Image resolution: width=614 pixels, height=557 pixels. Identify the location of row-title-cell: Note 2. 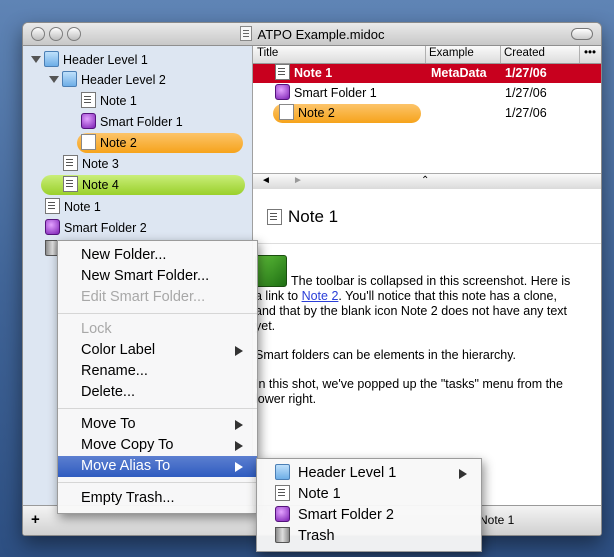
(307, 113).